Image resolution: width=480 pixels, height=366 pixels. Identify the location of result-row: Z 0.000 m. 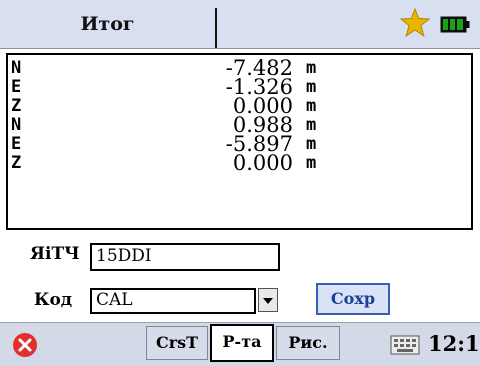
(238, 163).